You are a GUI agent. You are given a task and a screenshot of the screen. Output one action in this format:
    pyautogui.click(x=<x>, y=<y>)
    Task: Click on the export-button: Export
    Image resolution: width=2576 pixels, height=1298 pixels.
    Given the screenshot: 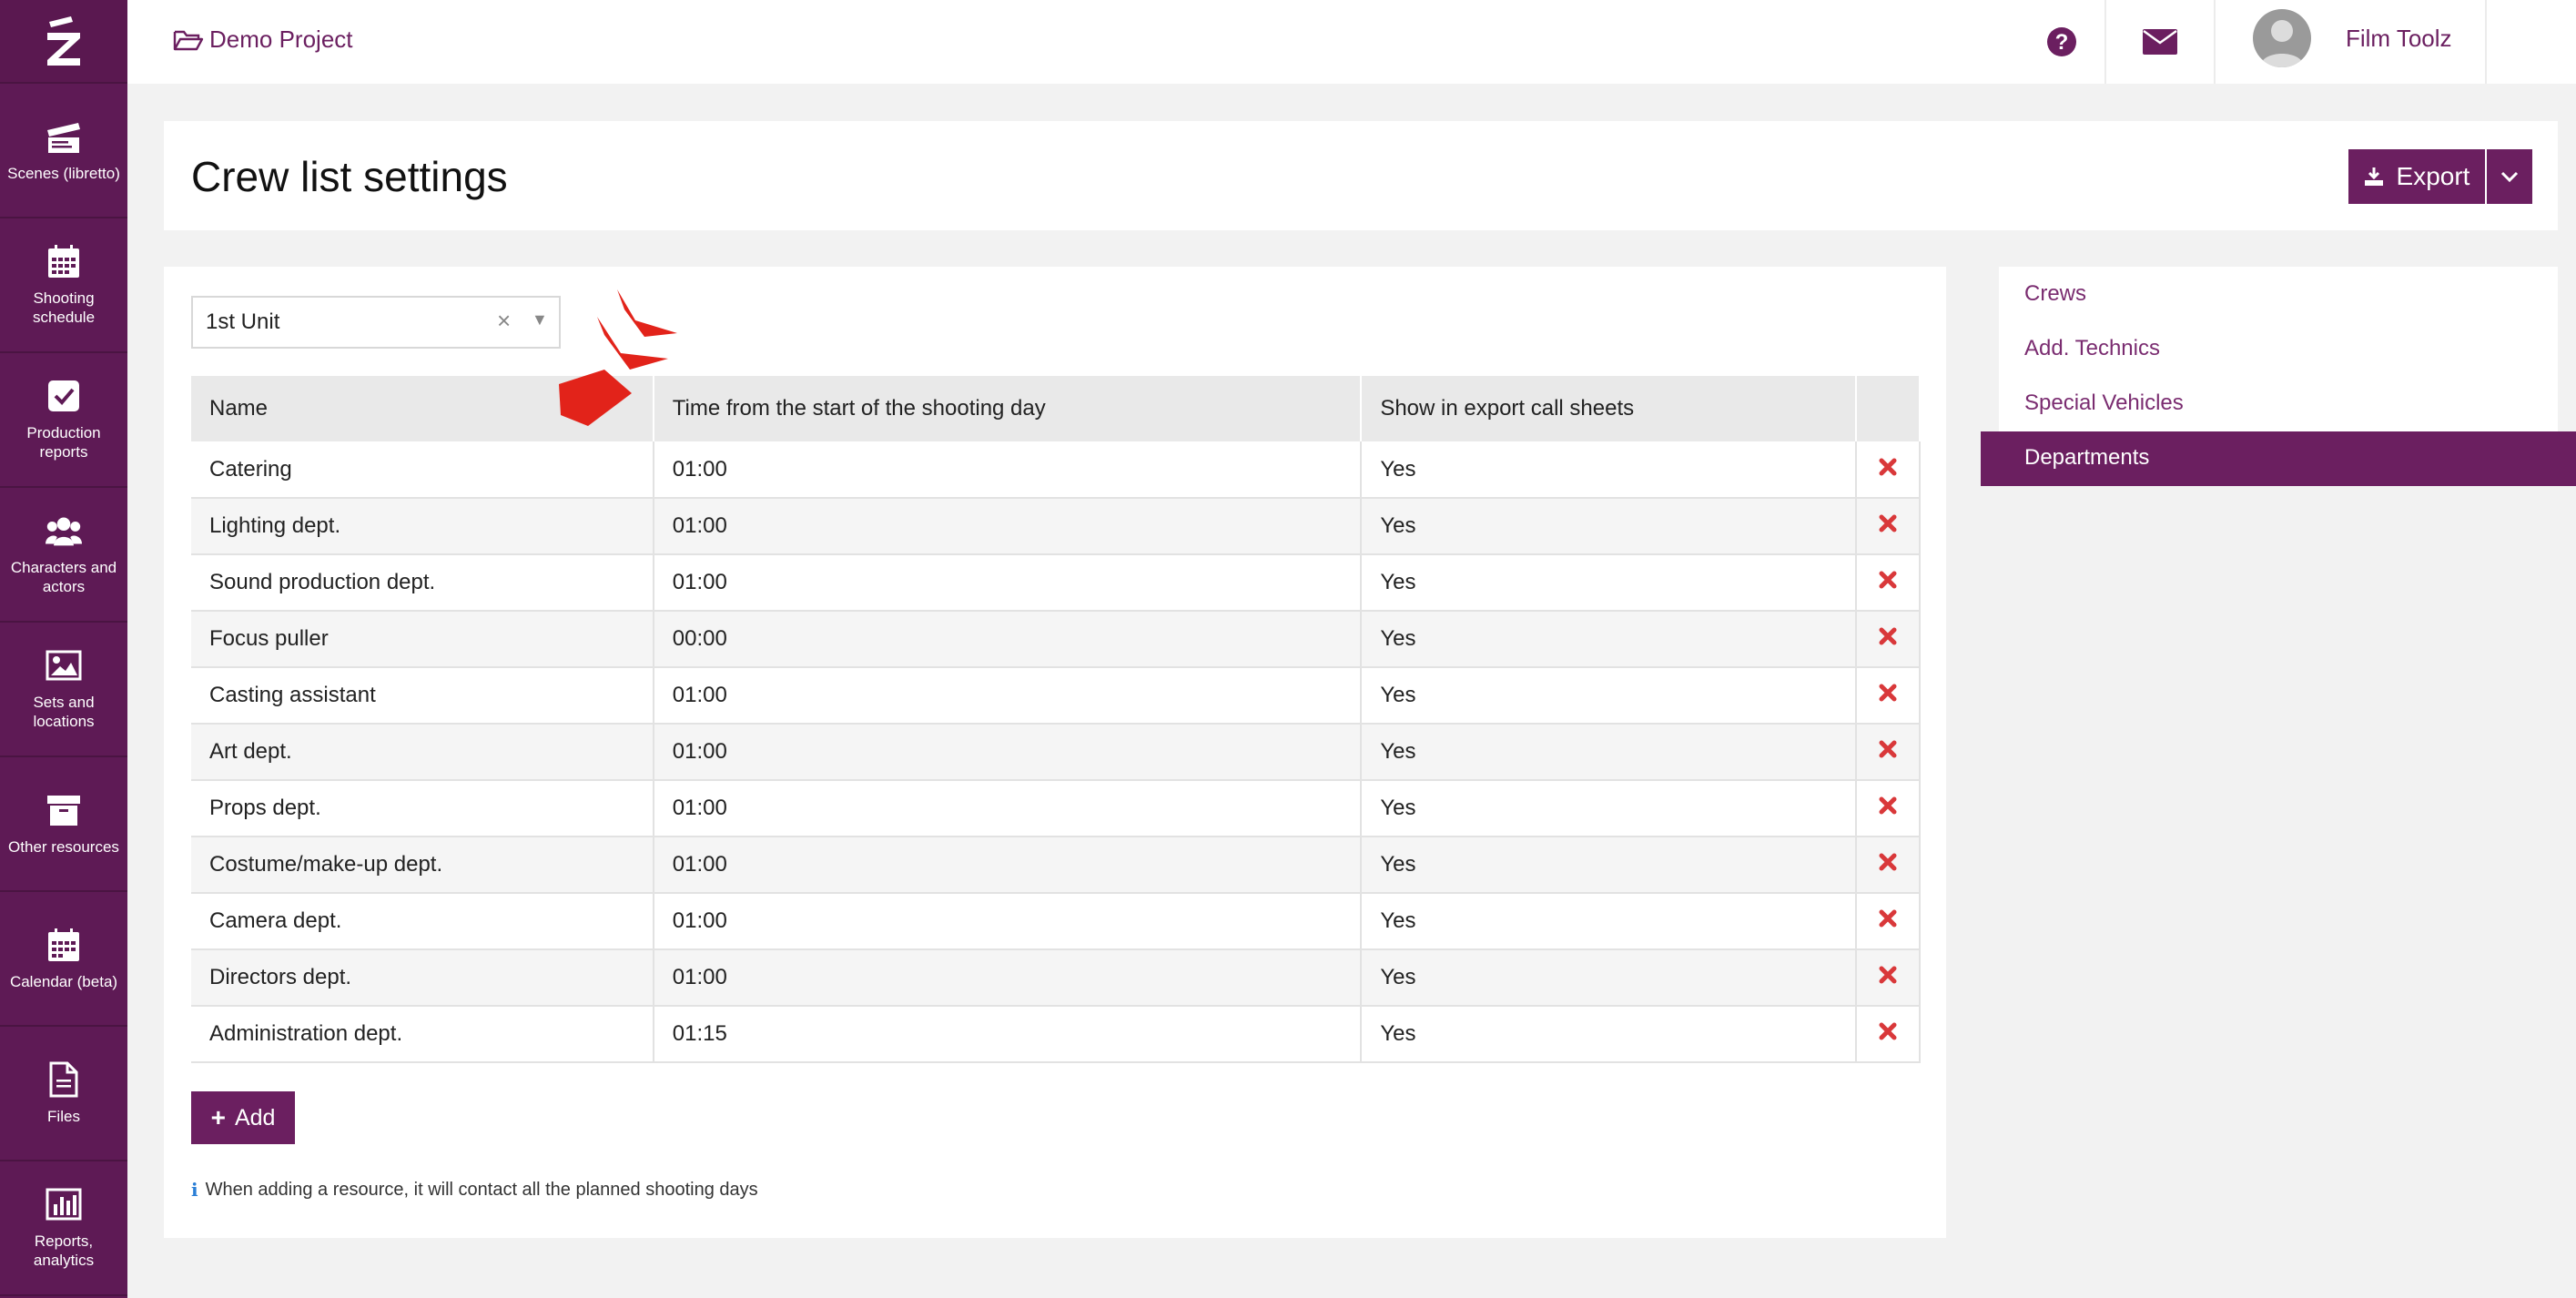 What is the action you would take?
    pyautogui.click(x=2416, y=177)
    